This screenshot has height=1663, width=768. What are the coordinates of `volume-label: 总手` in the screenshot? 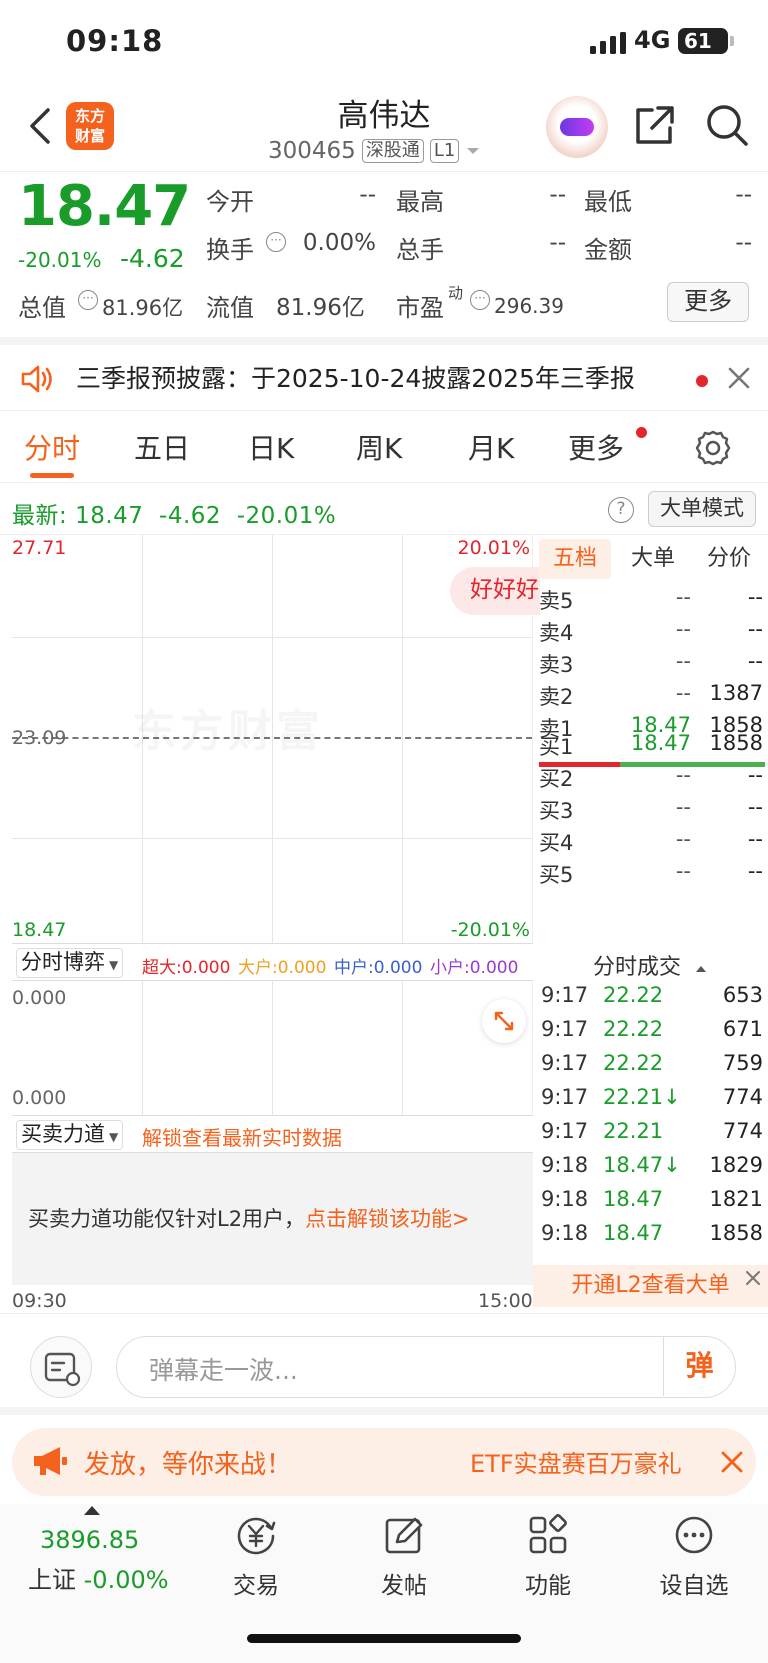 It's located at (420, 250).